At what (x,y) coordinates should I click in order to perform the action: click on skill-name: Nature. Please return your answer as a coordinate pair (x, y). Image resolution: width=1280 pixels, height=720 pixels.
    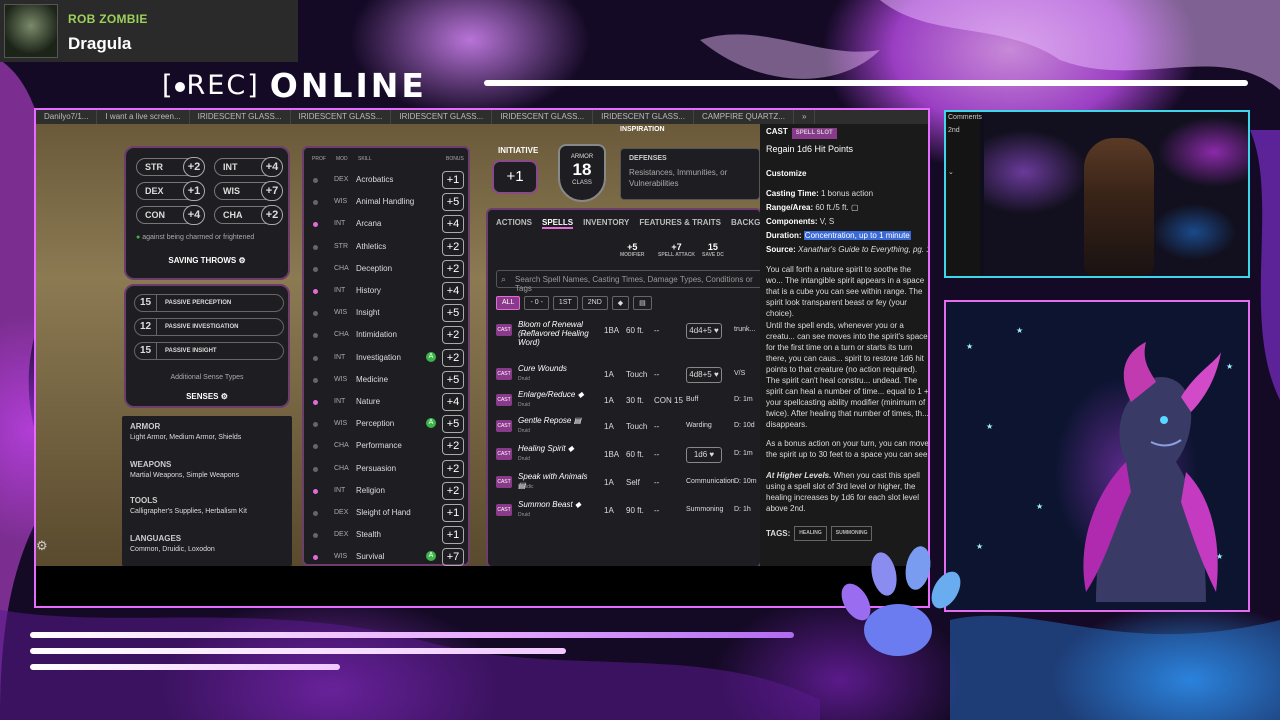
    Looking at the image, I should click on (368, 401).